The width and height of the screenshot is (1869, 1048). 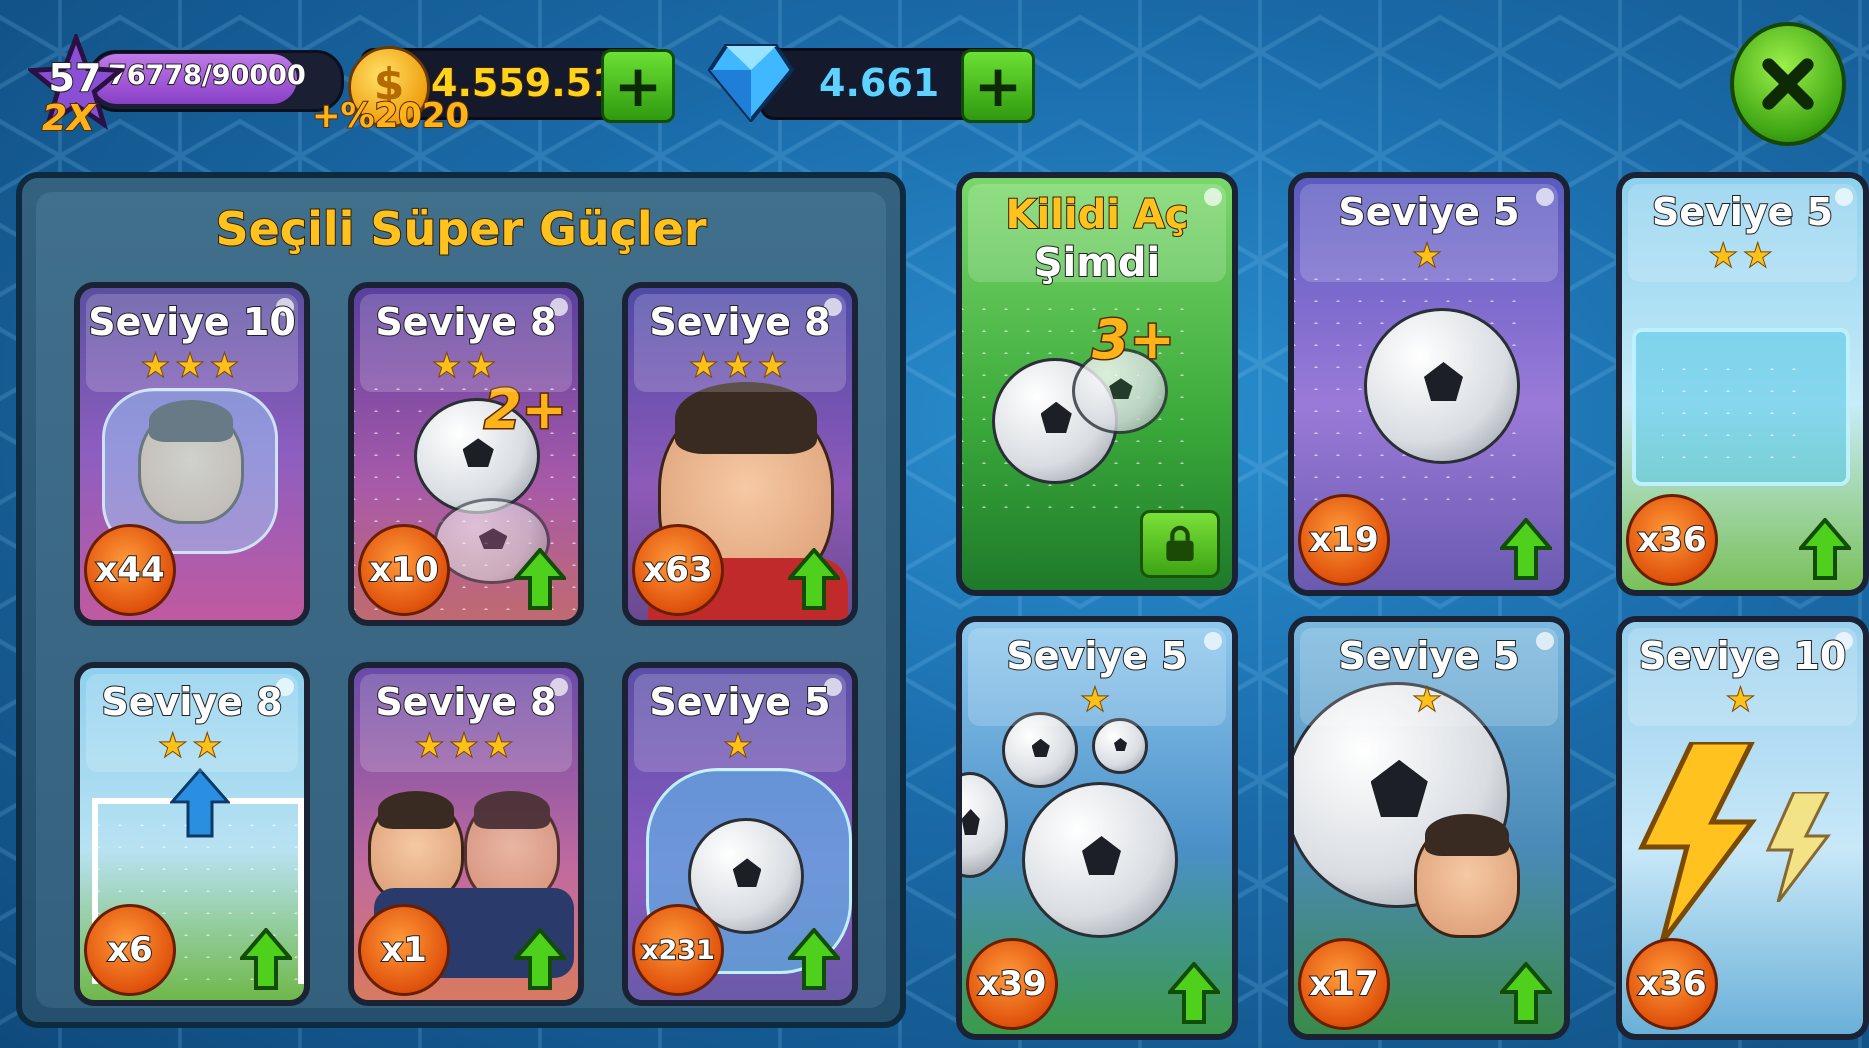 I want to click on xp-text: 76778/90000, so click(x=207, y=75).